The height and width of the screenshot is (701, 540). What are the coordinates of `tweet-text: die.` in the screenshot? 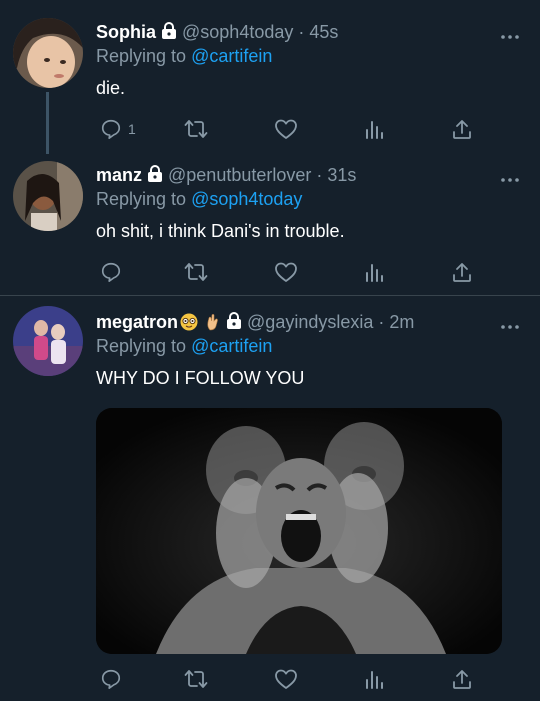 It's located at (111, 88).